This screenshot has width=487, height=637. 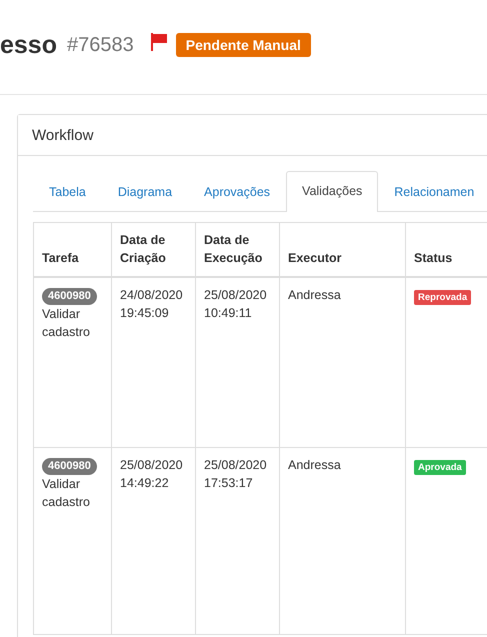 I want to click on execution-date: 25/08/2020 17:53:17, so click(x=235, y=474).